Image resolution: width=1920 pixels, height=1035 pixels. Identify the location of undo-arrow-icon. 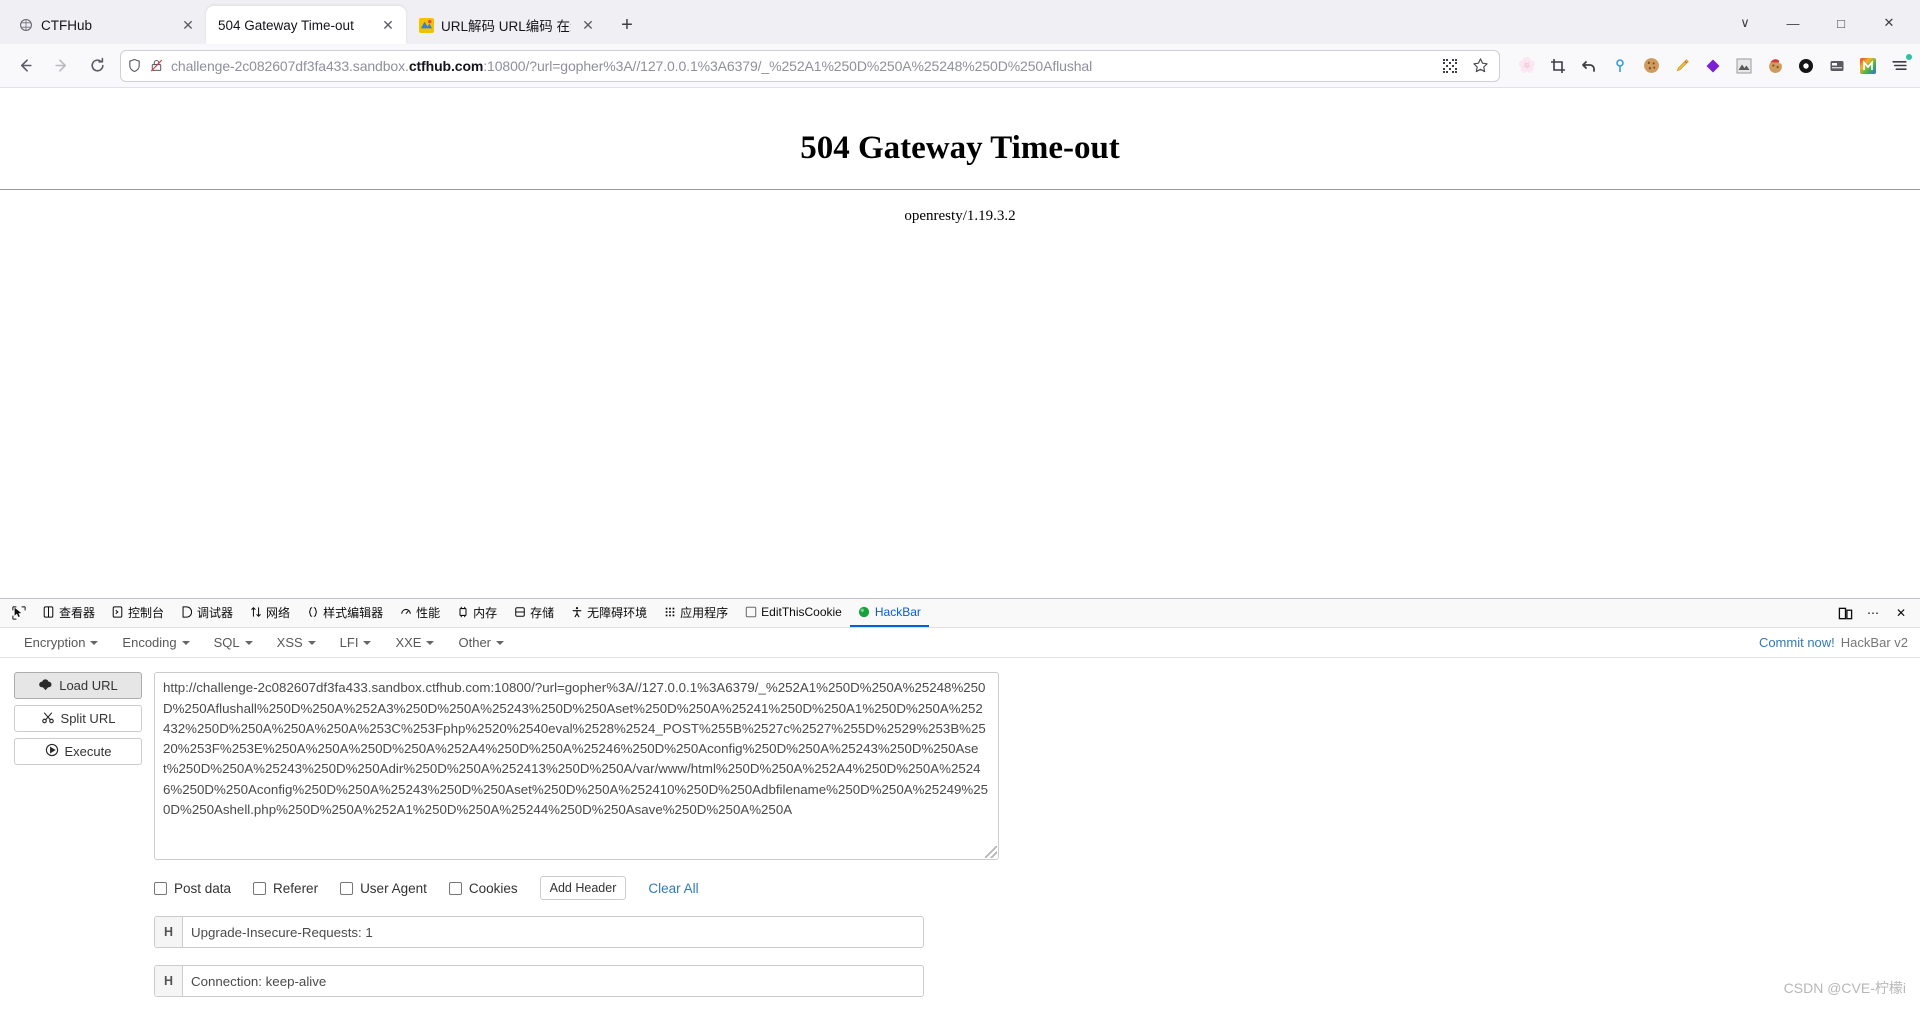
(1589, 66).